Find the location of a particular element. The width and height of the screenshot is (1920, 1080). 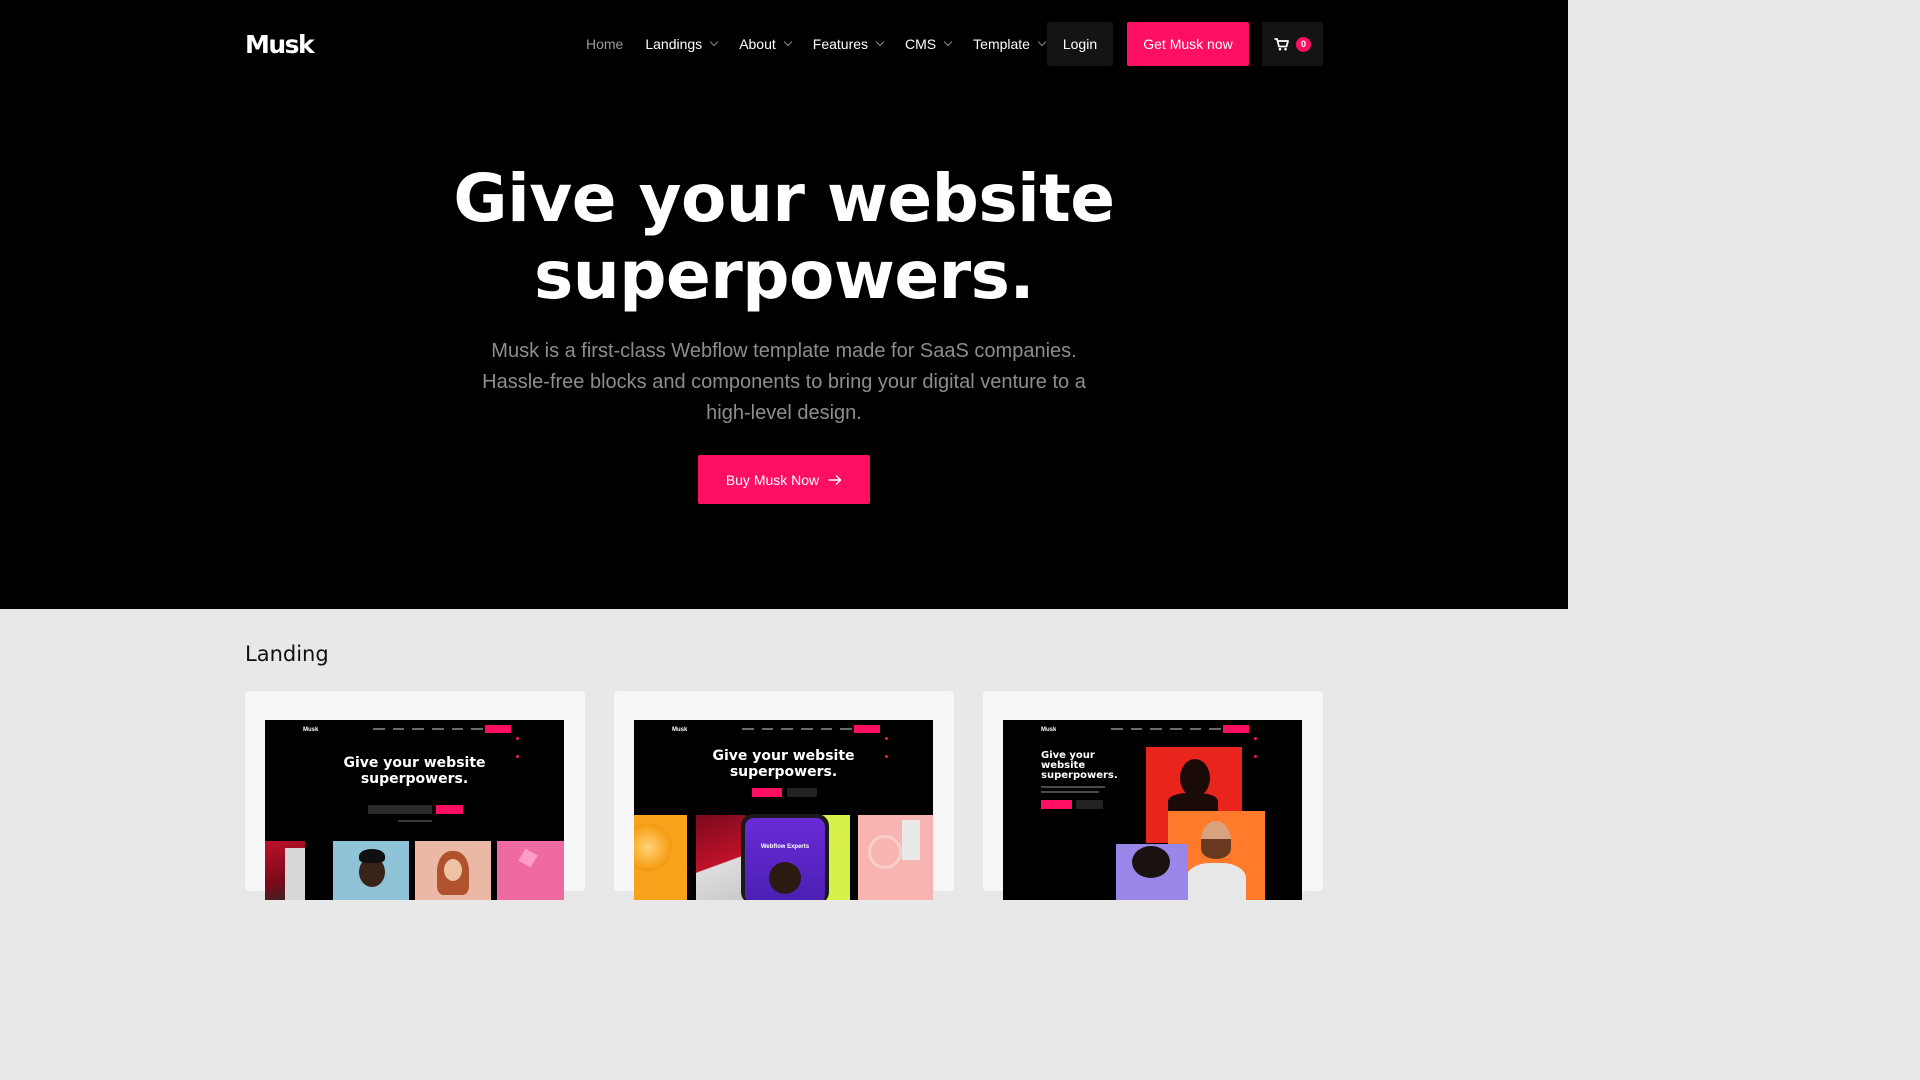

preview-email-field is located at coordinates (400, 809).